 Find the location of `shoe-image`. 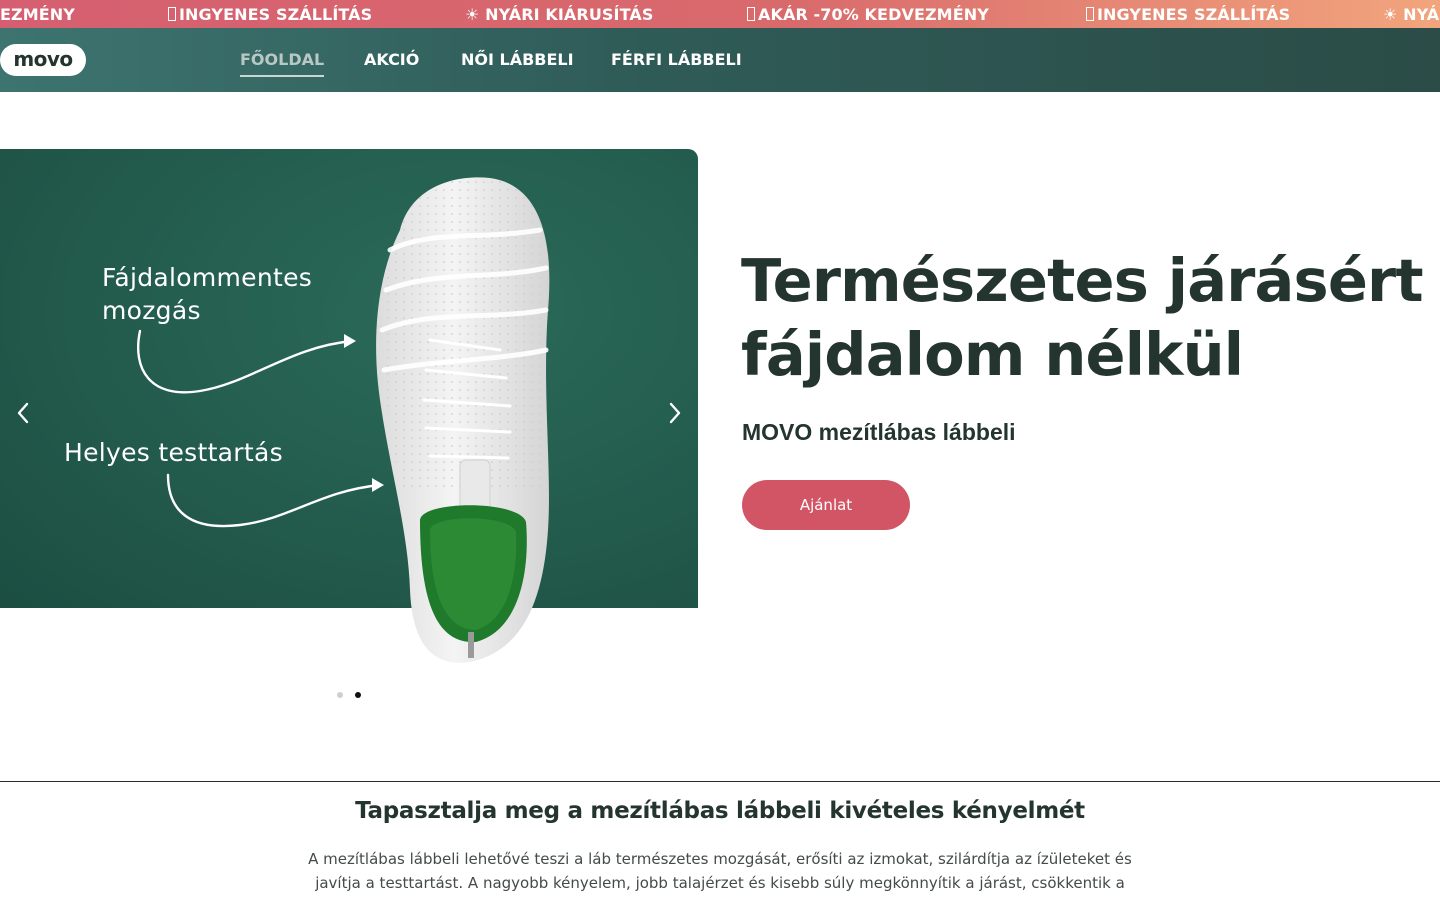

shoe-image is located at coordinates (460, 417).